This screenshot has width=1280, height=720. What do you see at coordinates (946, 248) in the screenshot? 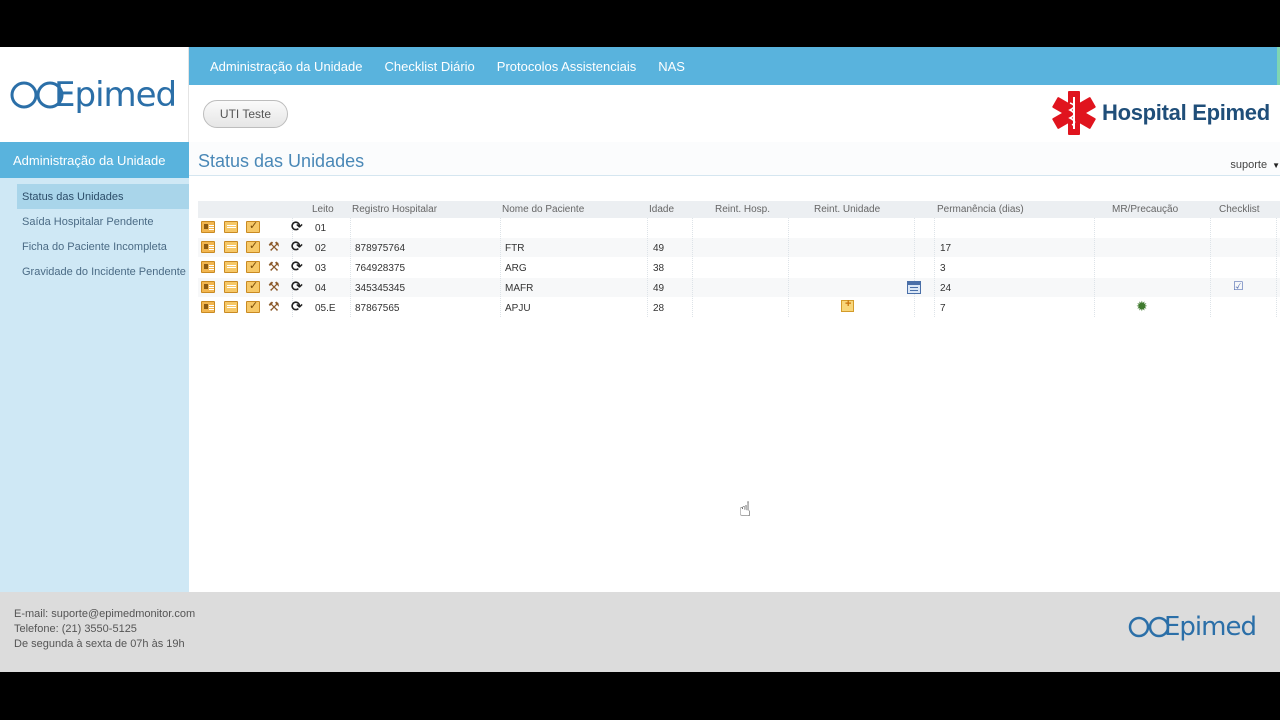
I see `cell-permanencia: 17` at bounding box center [946, 248].